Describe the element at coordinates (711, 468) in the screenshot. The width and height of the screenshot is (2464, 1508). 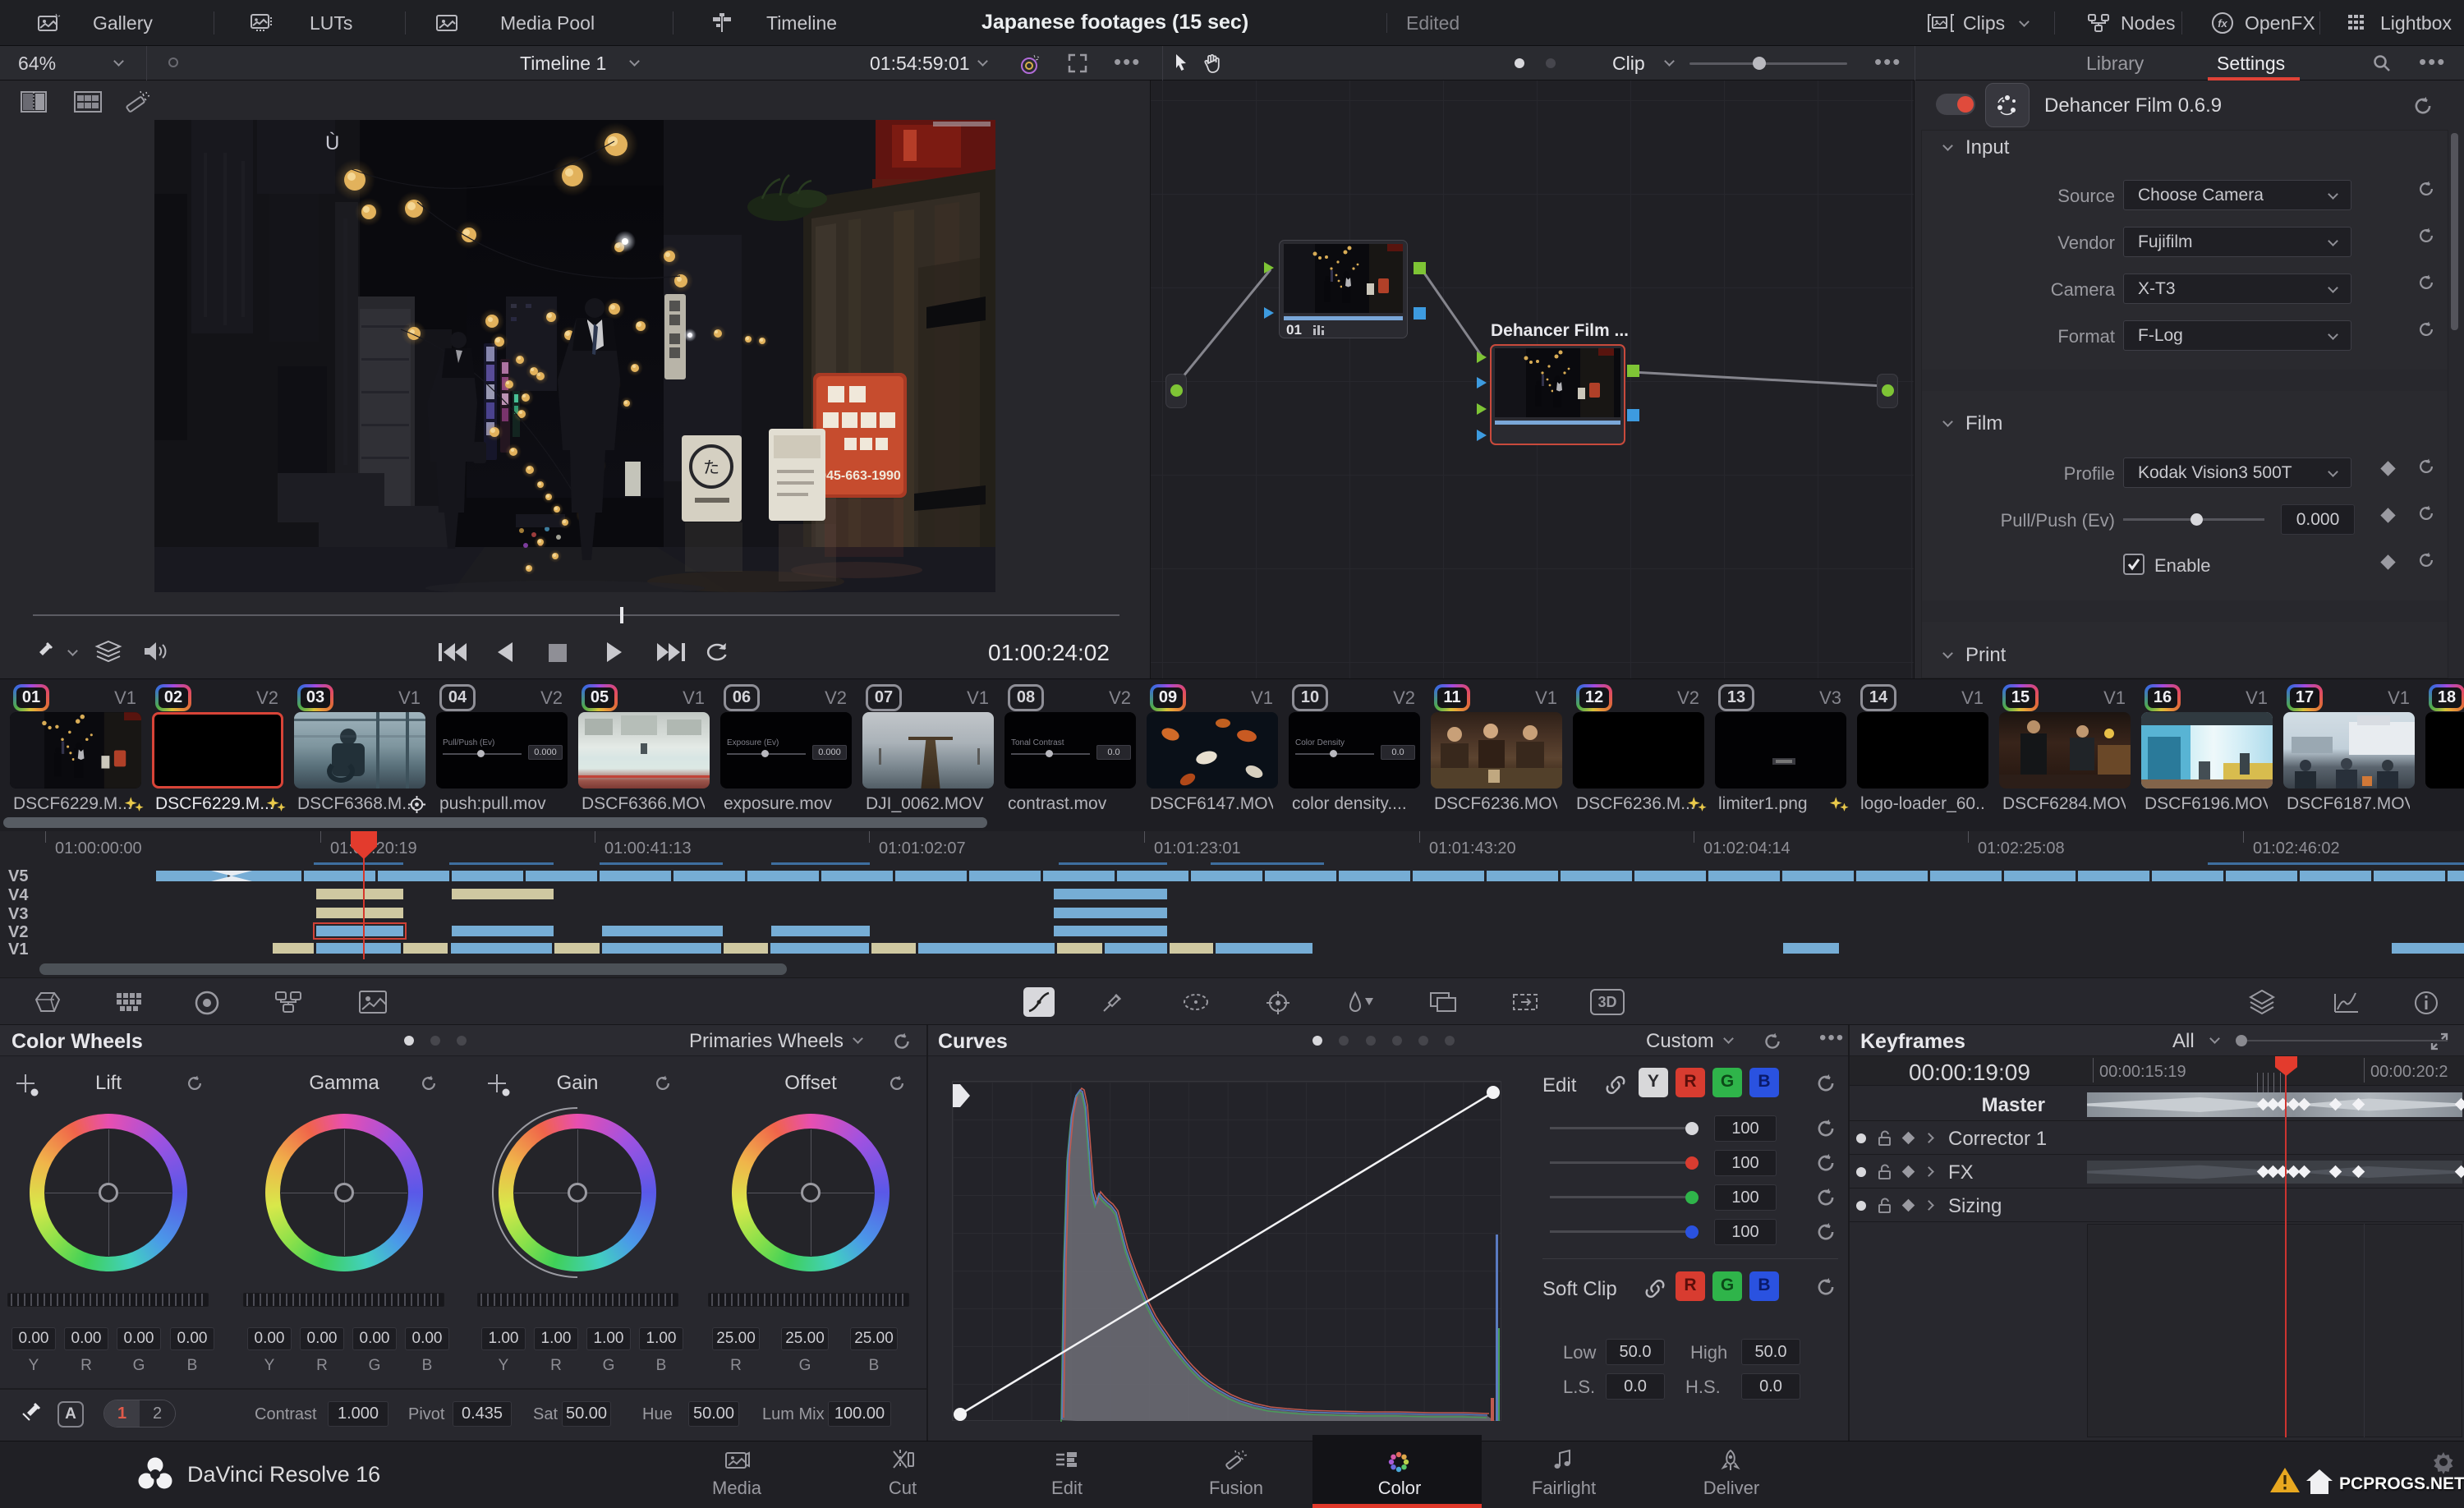
I see `svg-text: た` at that location.